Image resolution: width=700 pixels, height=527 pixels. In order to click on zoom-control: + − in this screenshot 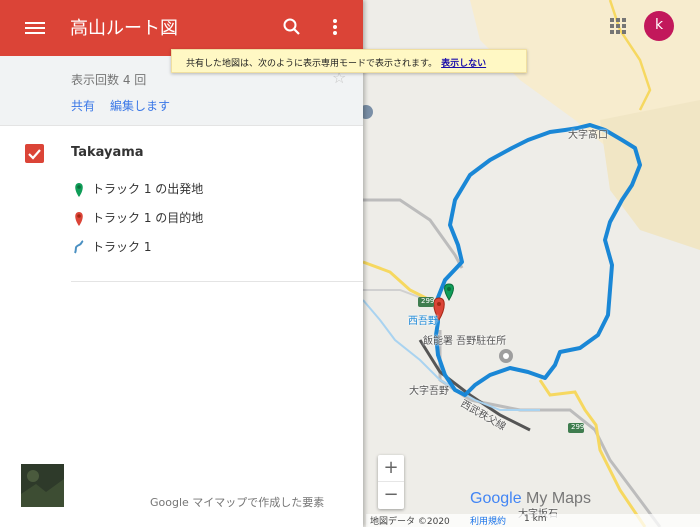, I will do `click(391, 482)`.